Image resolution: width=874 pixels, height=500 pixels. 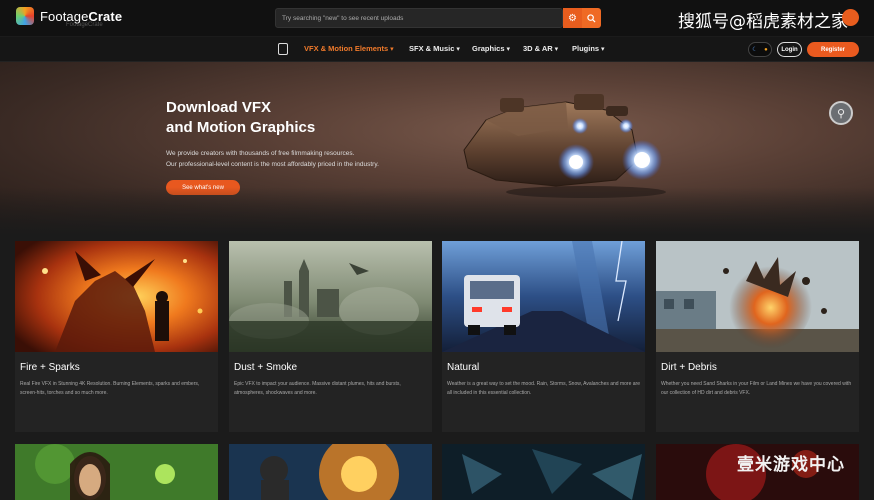 I want to click on crate-icon, so click(x=283, y=49).